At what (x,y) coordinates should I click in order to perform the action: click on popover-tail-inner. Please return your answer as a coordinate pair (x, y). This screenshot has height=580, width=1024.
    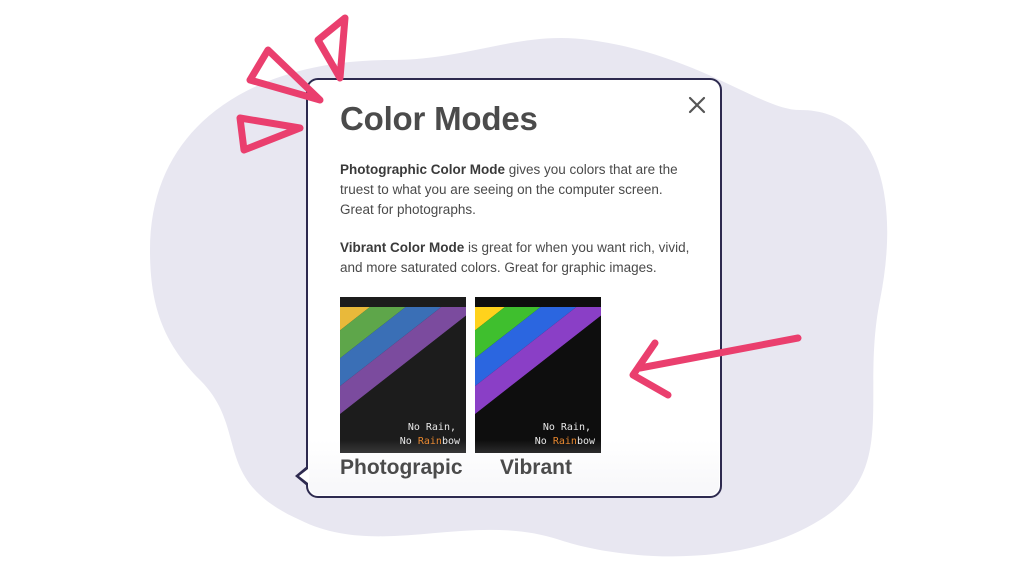
    Looking at the image, I should click on (303, 476).